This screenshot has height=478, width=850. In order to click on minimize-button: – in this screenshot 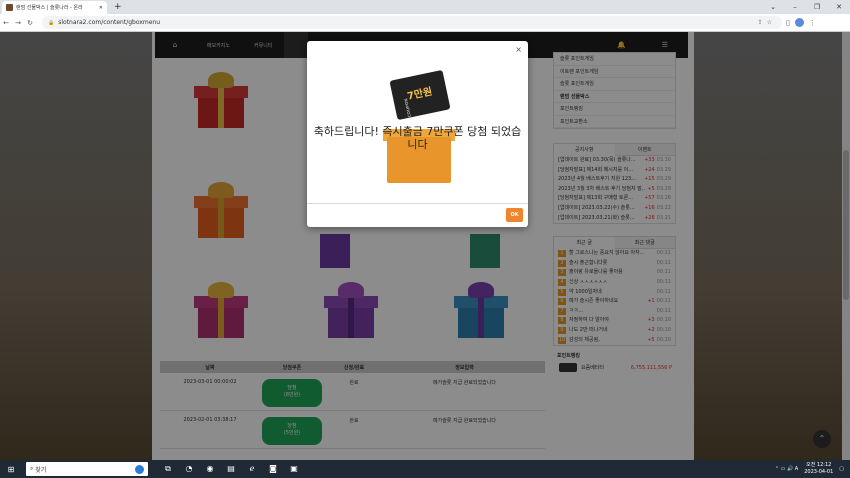, I will do `click(795, 7)`.